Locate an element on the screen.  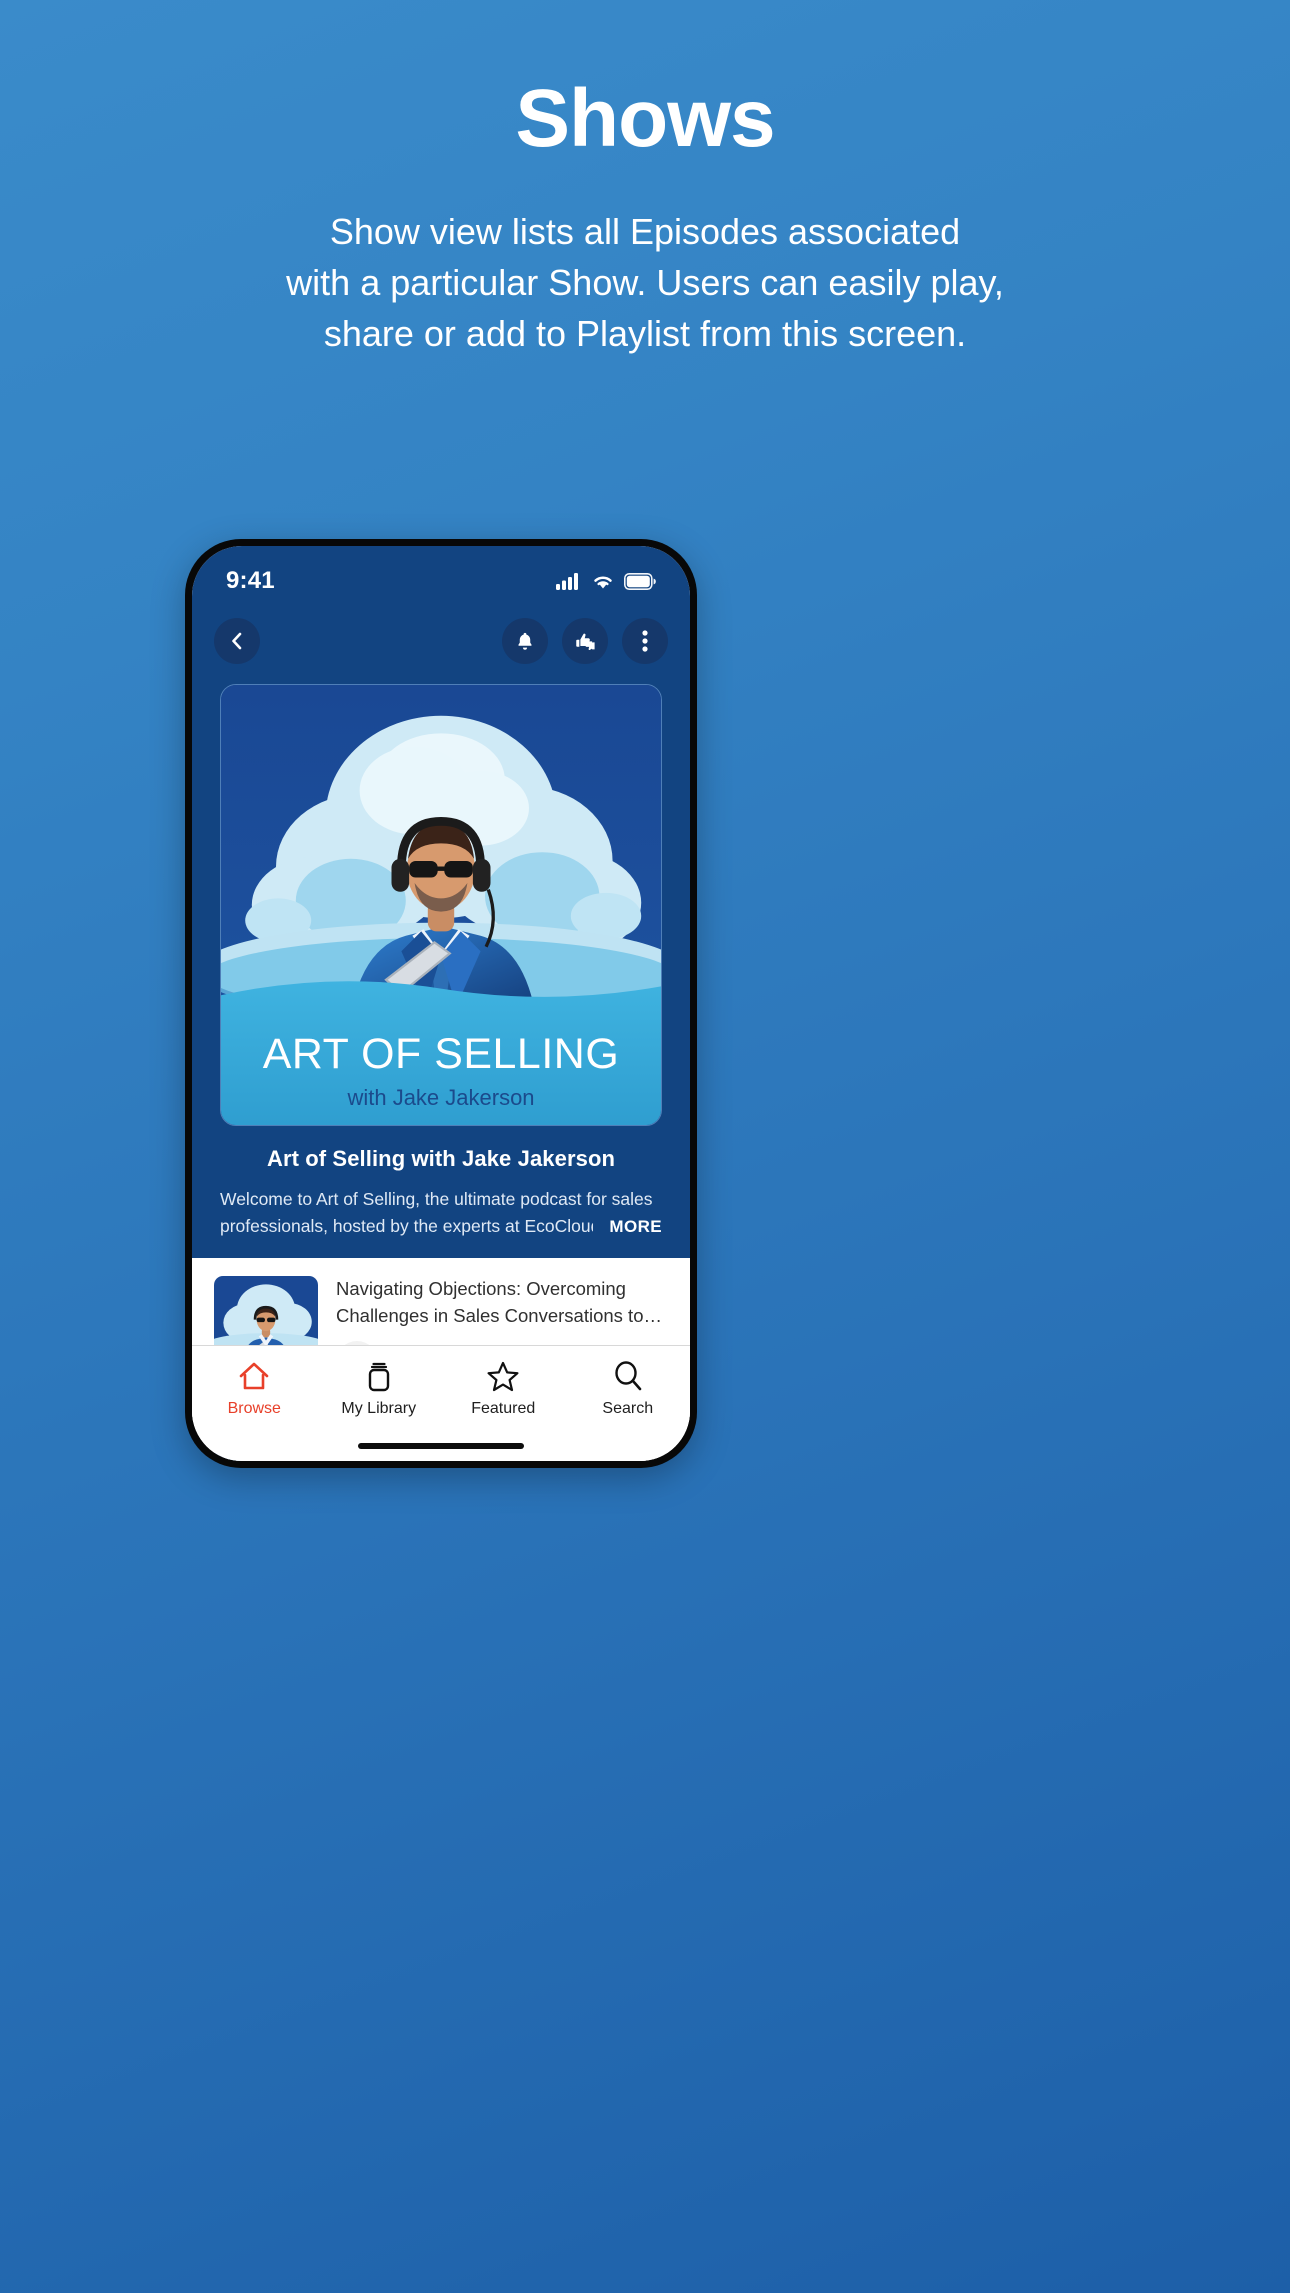
home-icon is located at coordinates (254, 1376).